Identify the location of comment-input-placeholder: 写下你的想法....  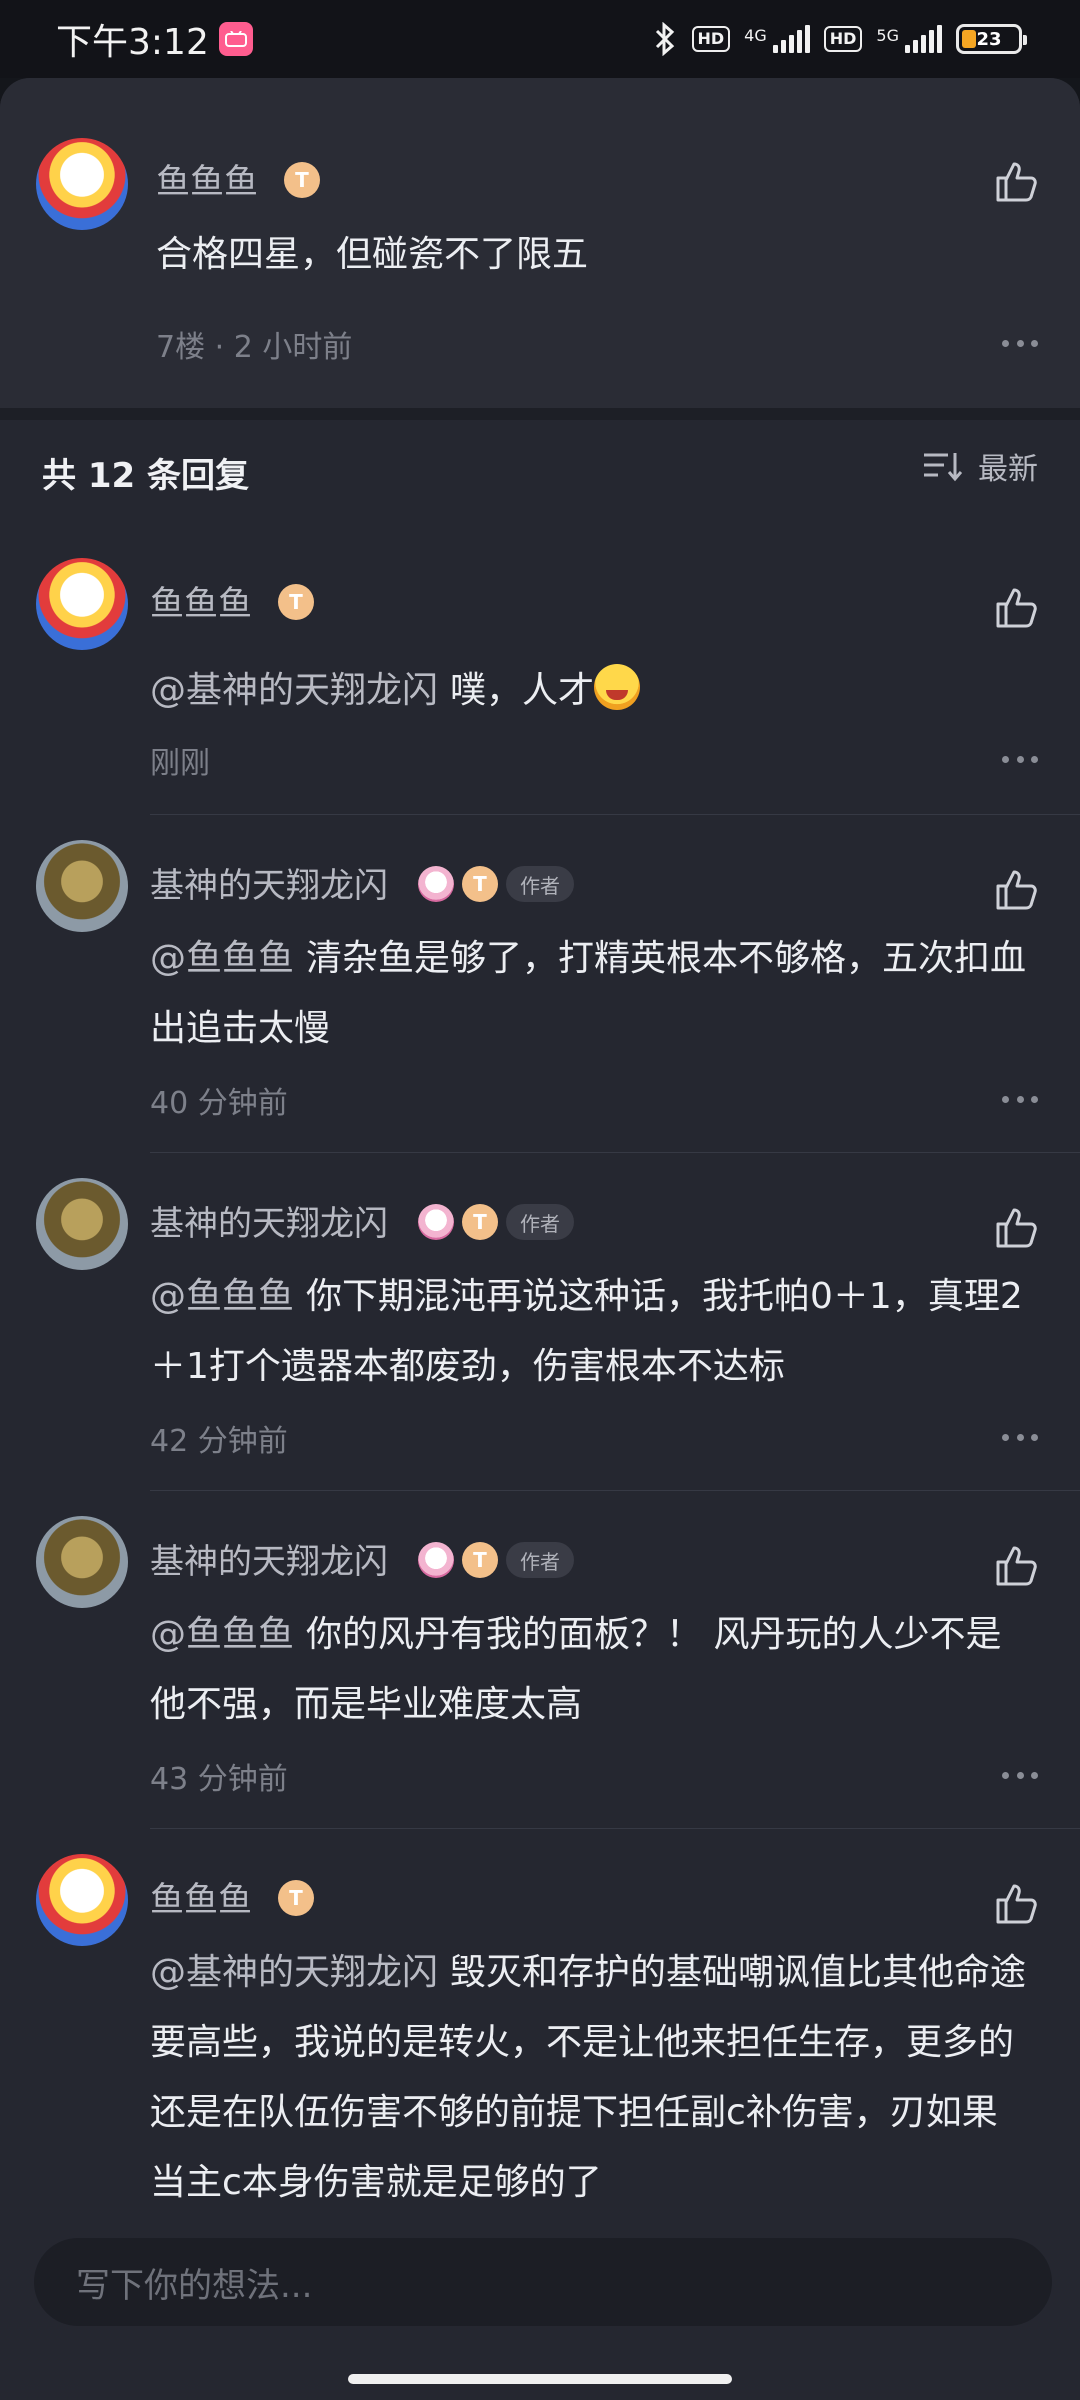
(194, 2285).